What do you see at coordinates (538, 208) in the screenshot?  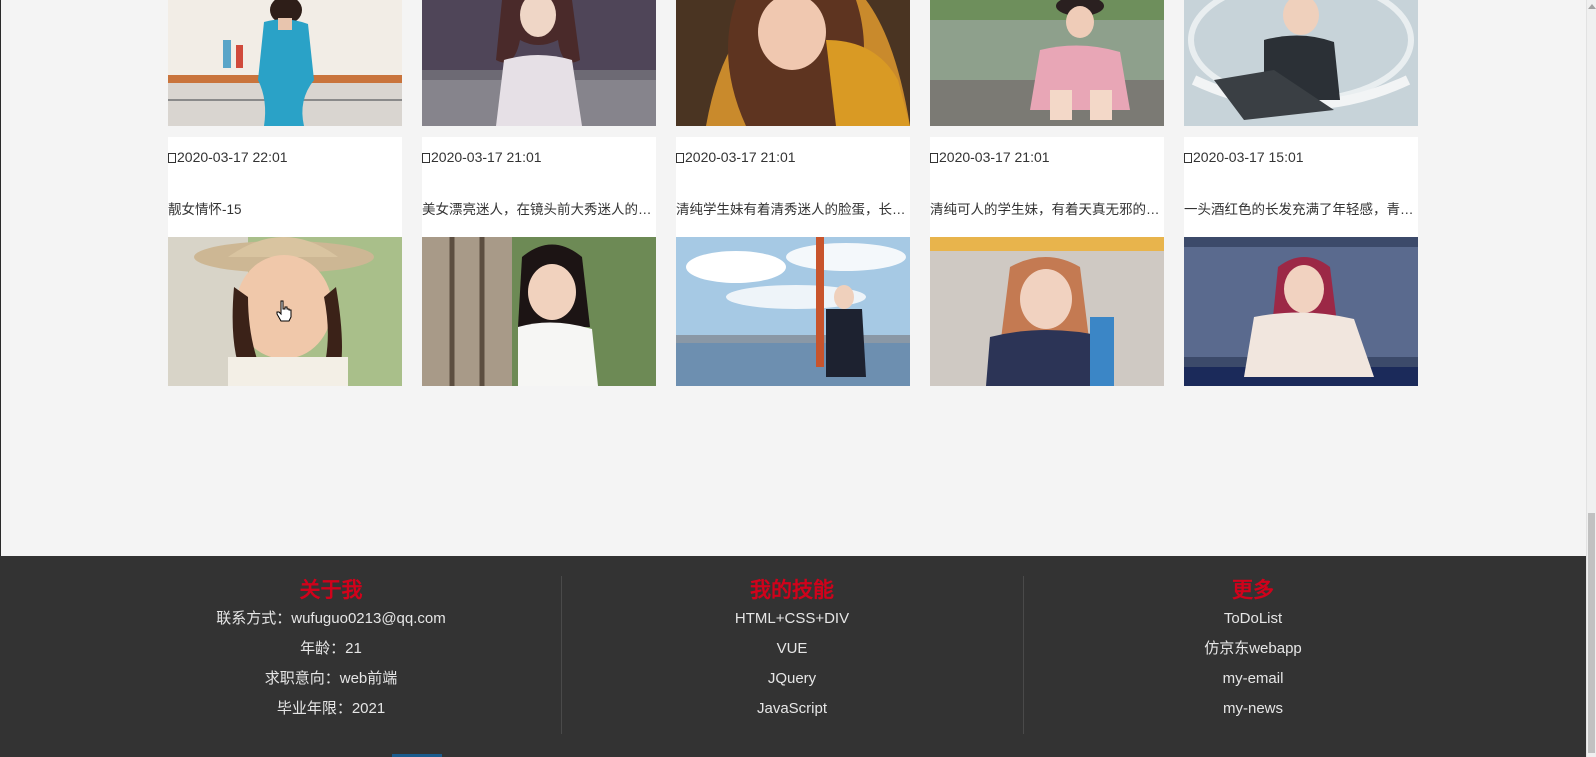 I see `card-title: 美女漂亮迷人，在镜头前大秀迷人的身材，性感又迷人` at bounding box center [538, 208].